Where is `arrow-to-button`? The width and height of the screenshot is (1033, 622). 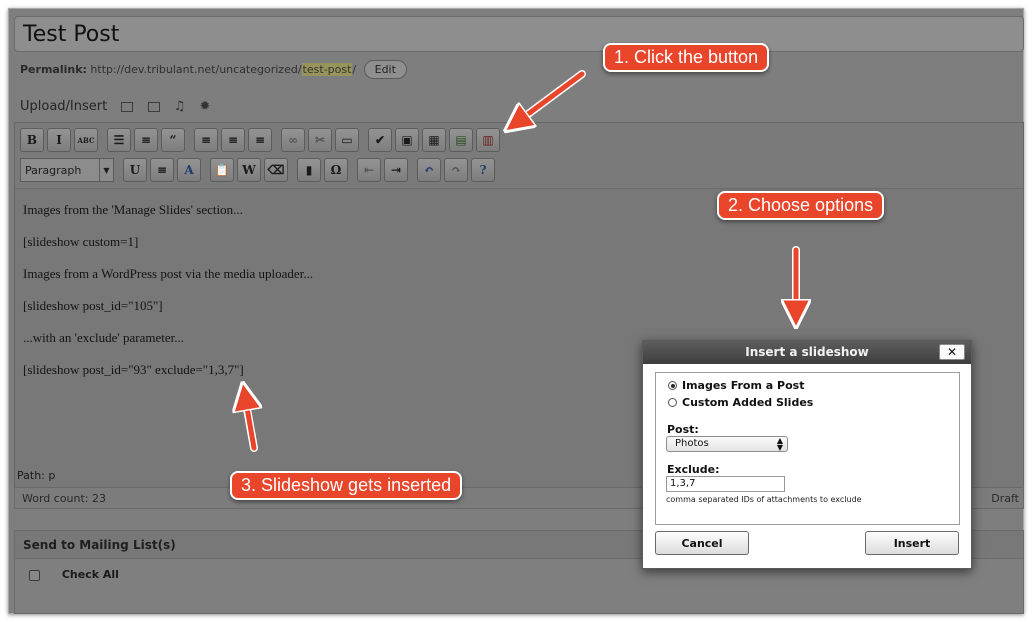 arrow-to-button is located at coordinates (549, 98).